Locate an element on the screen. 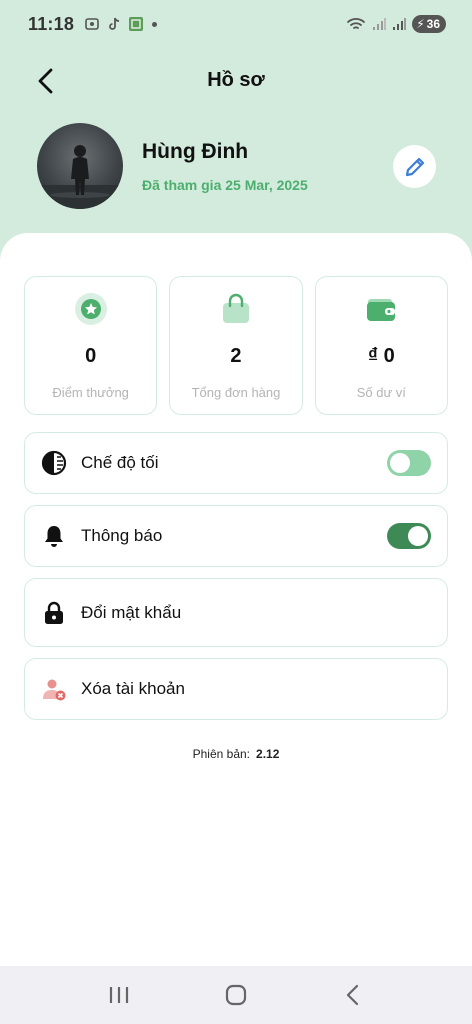 The height and width of the screenshot is (1024, 472). setting-label: Đổi mật khẩu is located at coordinates (131, 612).